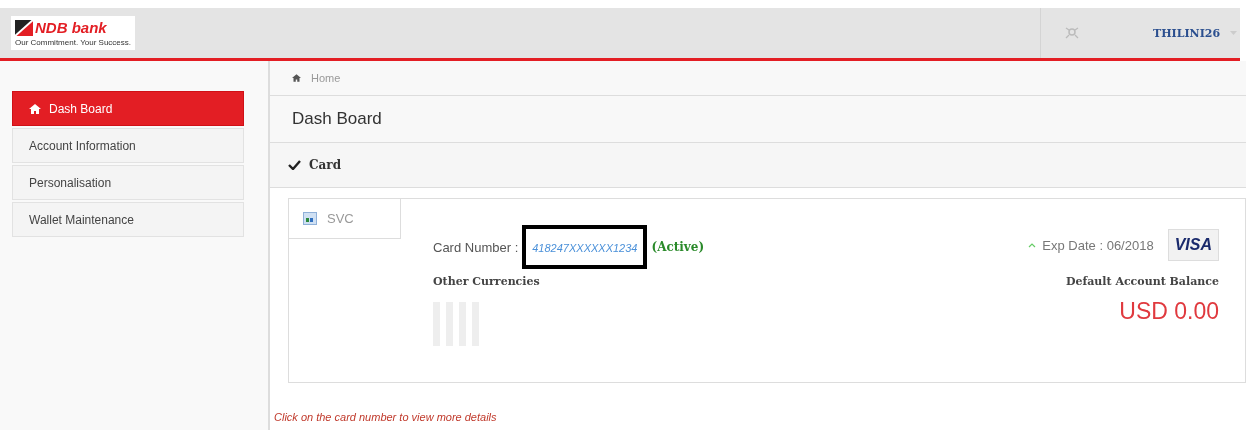 The width and height of the screenshot is (1246, 430). Describe the element at coordinates (1032, 245) in the screenshot. I see `chevron-up-icon` at that location.